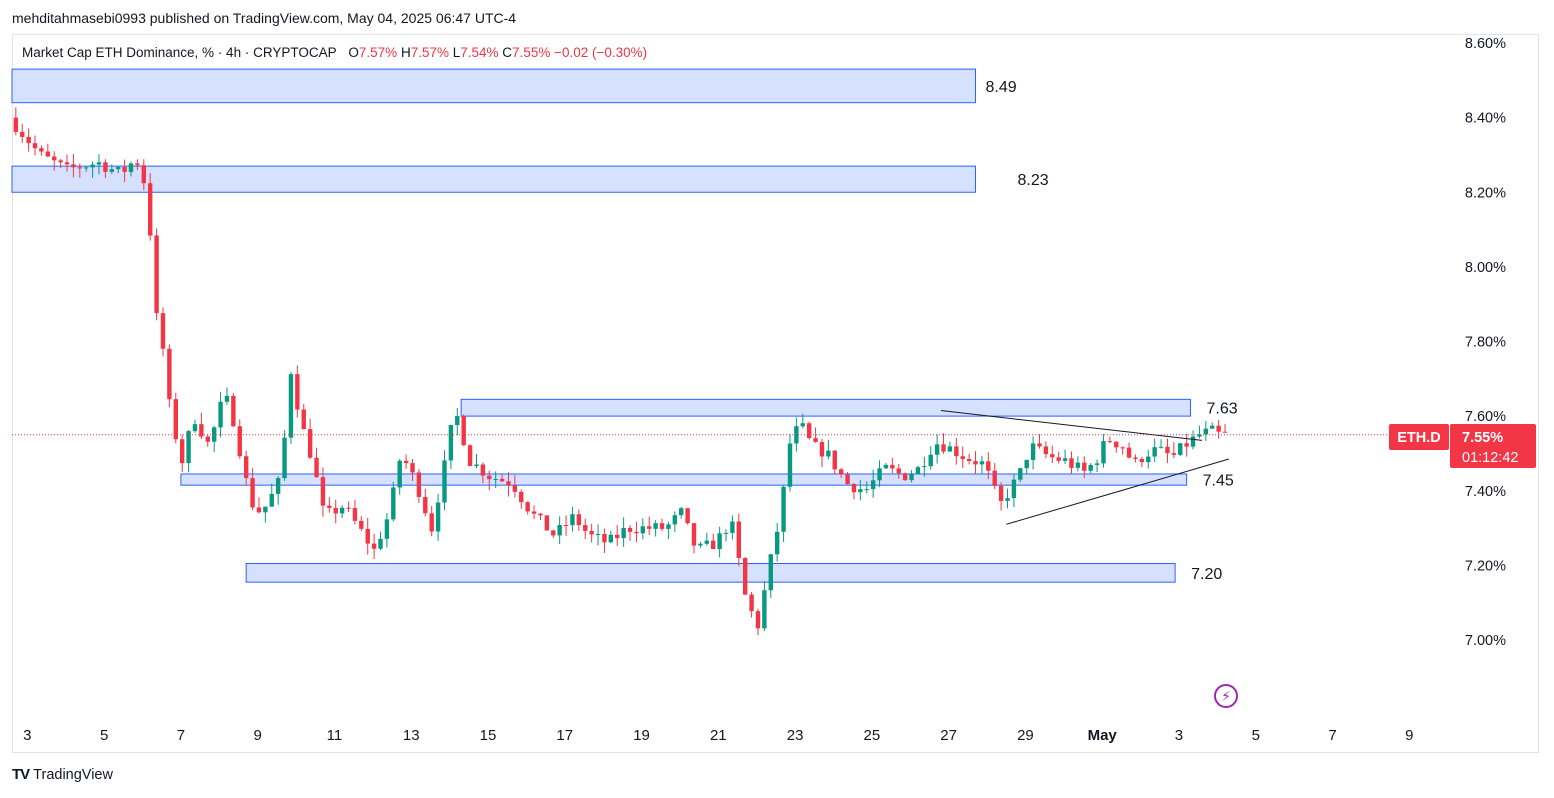 This screenshot has height=798, width=1554. I want to click on x-tick-label: 7, so click(1332, 735).